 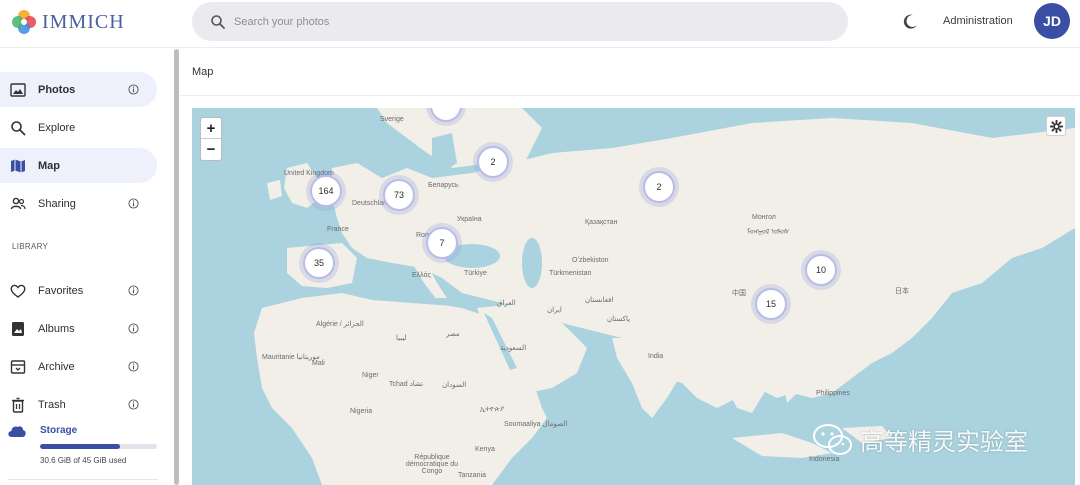 What do you see at coordinates (18, 328) in the screenshot?
I see `album-icon` at bounding box center [18, 328].